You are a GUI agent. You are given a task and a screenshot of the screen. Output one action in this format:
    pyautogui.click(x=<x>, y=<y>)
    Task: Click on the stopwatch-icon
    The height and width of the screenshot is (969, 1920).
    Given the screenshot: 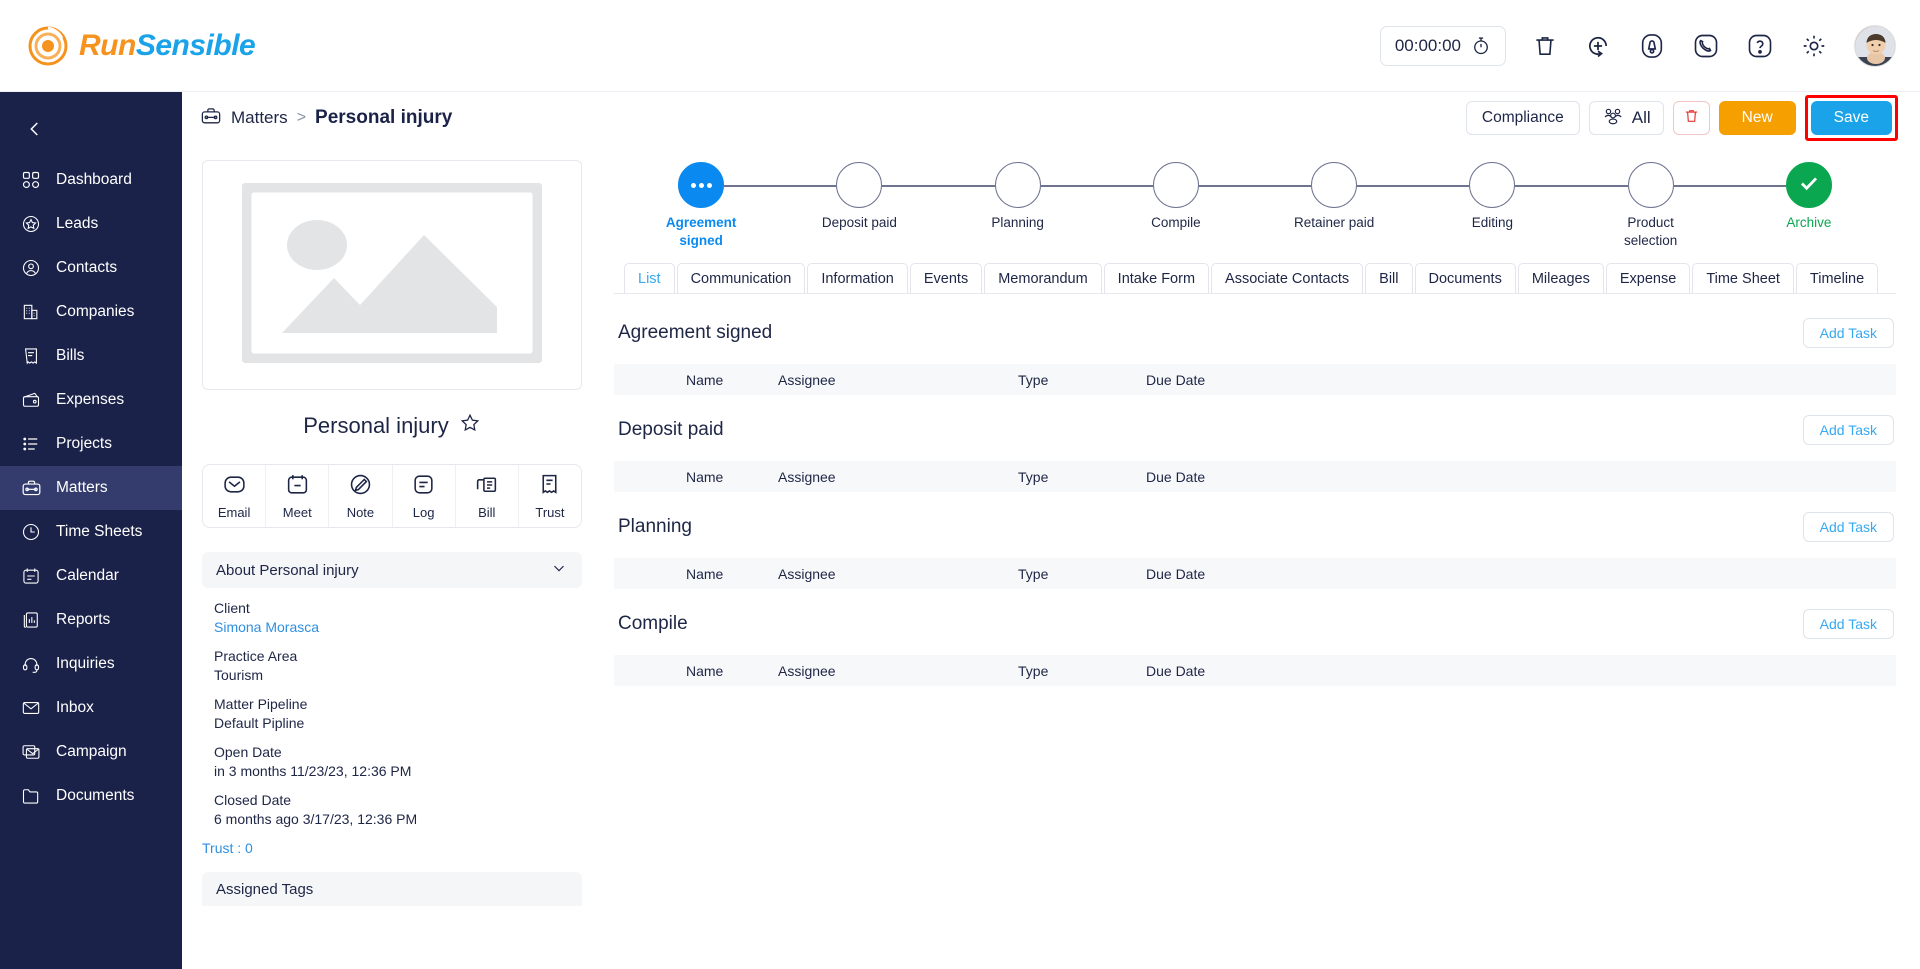 What is the action you would take?
    pyautogui.click(x=1481, y=46)
    